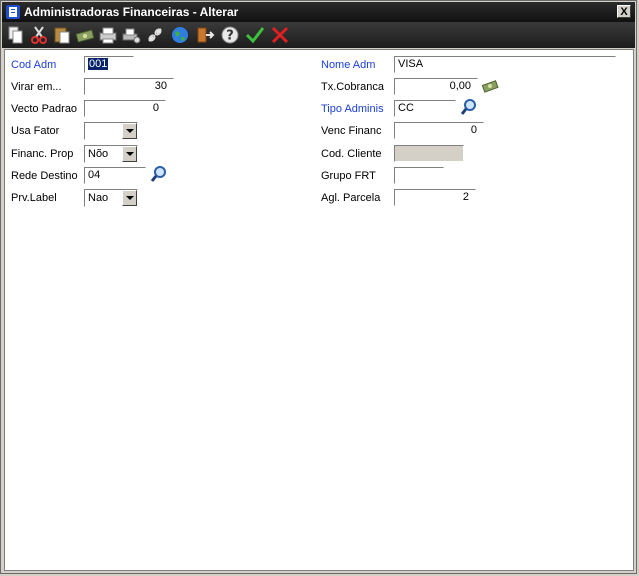 The image size is (639, 576). What do you see at coordinates (98, 198) in the screenshot?
I see `prv-label-value: Nao` at bounding box center [98, 198].